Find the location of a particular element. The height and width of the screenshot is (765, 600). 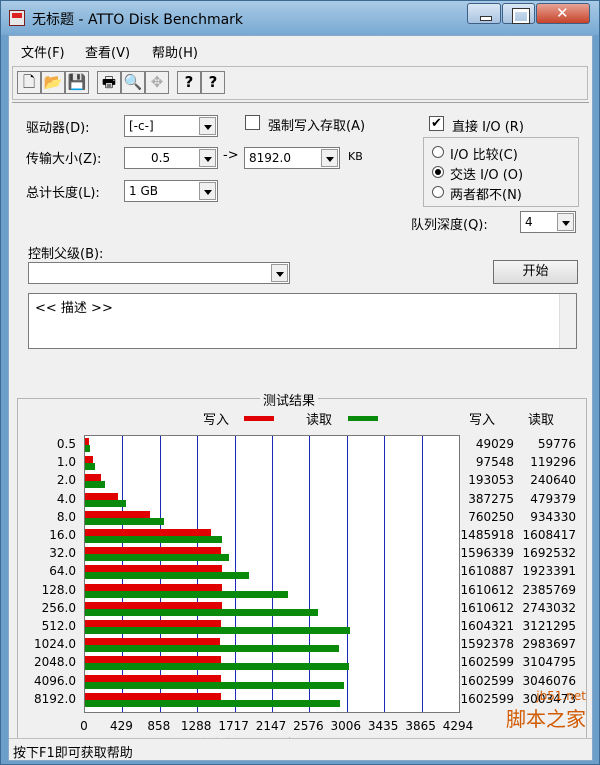

queue-depth-select: 4 is located at coordinates (548, 222).